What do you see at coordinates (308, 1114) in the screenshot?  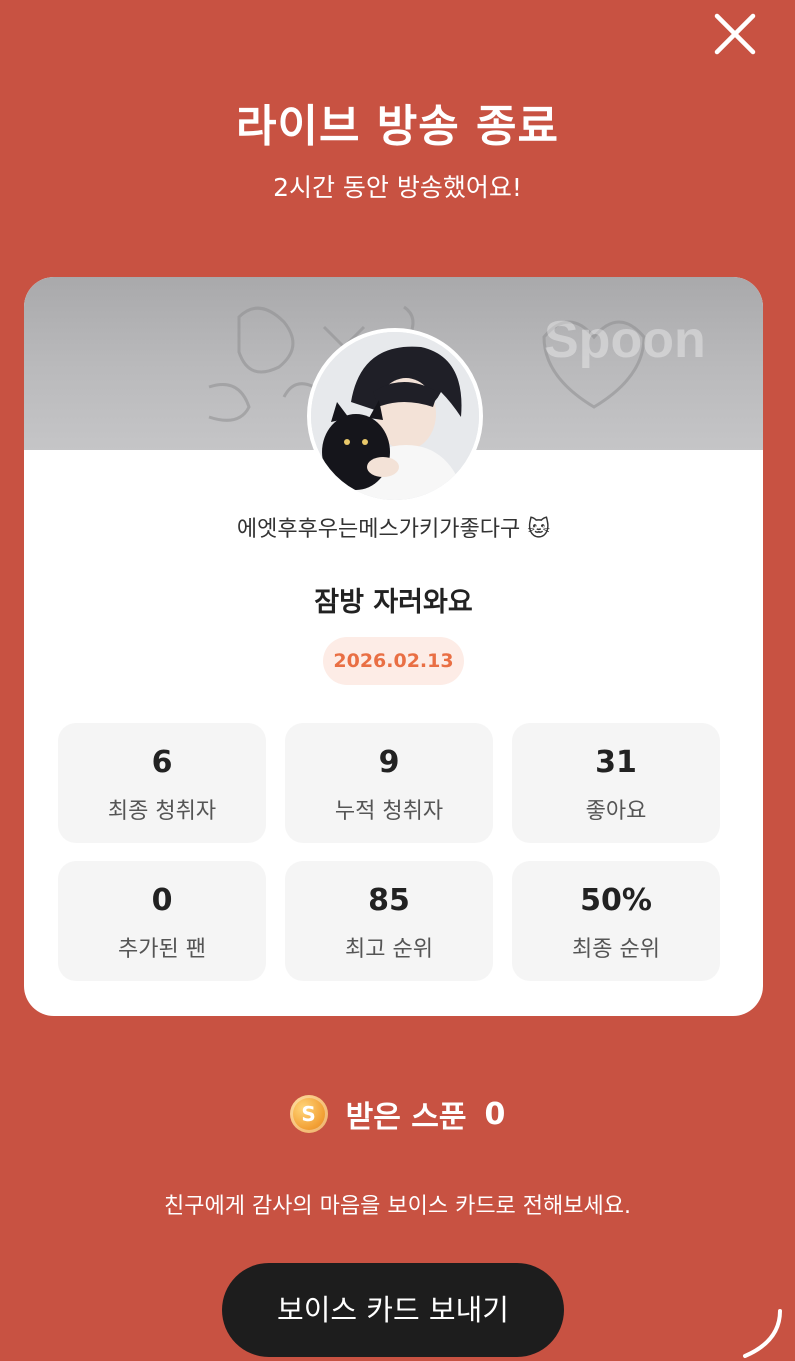 I see `spoon-coin-icon: S` at bounding box center [308, 1114].